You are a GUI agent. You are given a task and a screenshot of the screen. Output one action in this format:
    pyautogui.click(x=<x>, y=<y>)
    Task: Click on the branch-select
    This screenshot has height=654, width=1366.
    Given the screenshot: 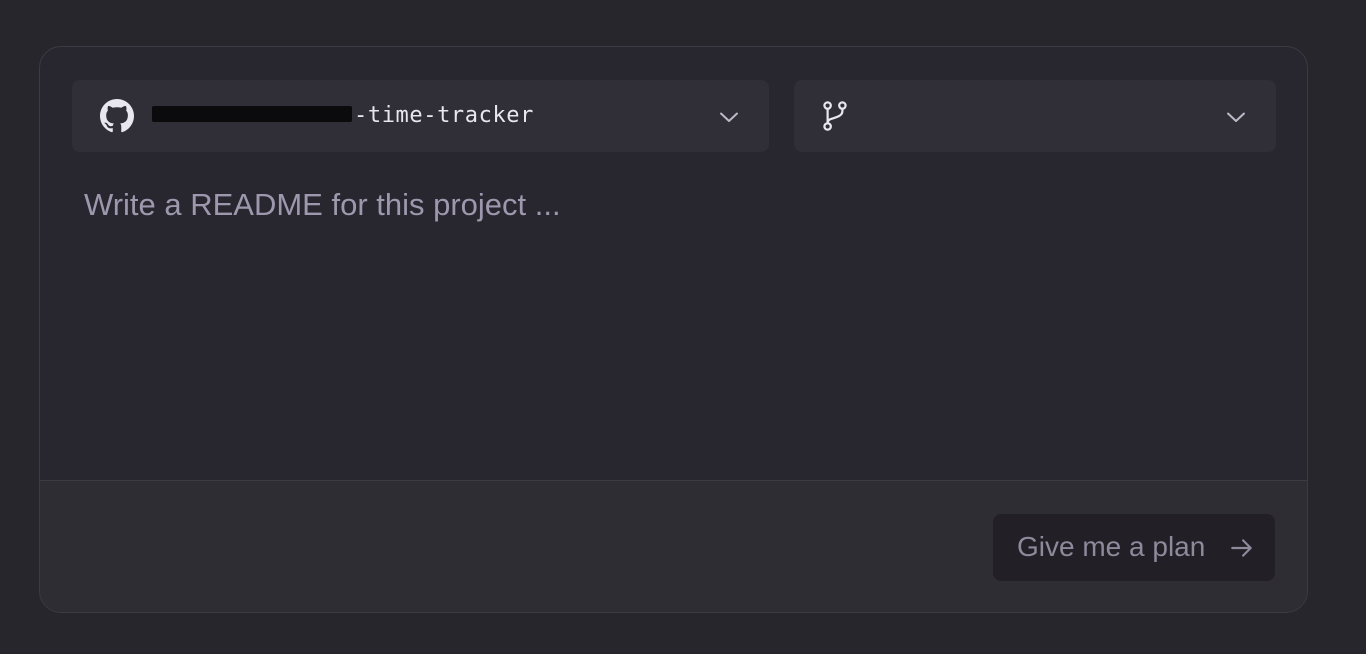 What is the action you would take?
    pyautogui.click(x=1035, y=116)
    